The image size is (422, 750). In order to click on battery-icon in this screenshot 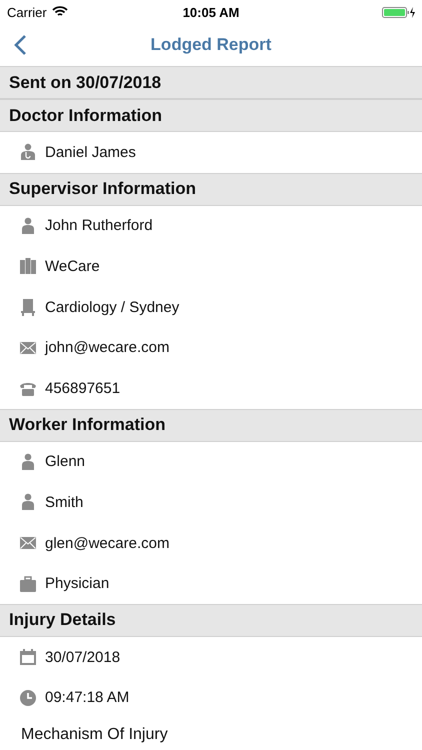, I will do `click(399, 12)`.